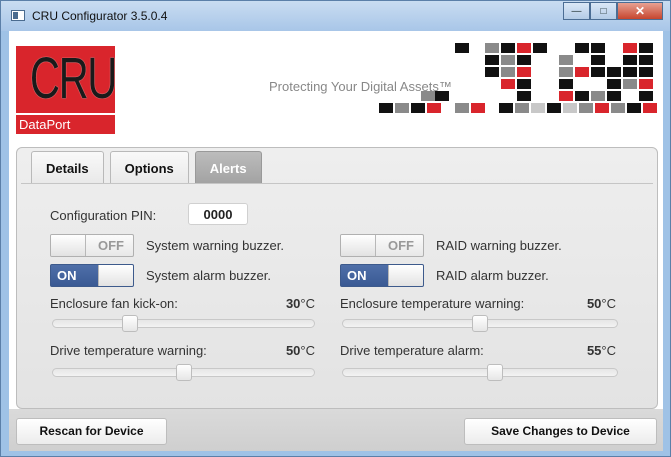  I want to click on value-number: 55, so click(594, 350).